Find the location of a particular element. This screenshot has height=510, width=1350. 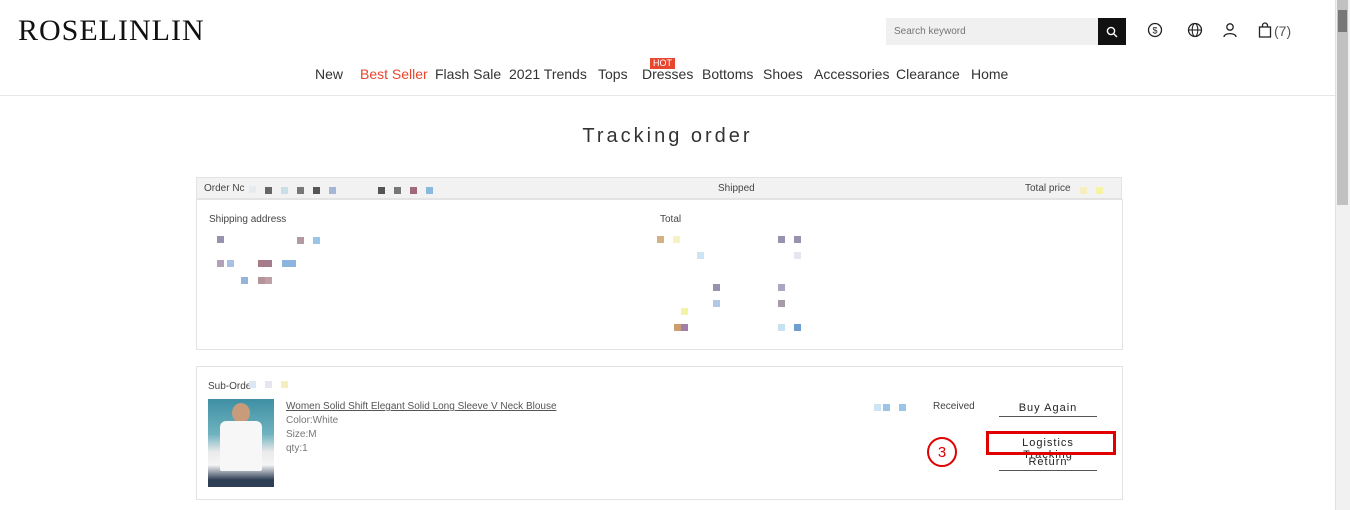

product-qty: qty:1 is located at coordinates (297, 448).